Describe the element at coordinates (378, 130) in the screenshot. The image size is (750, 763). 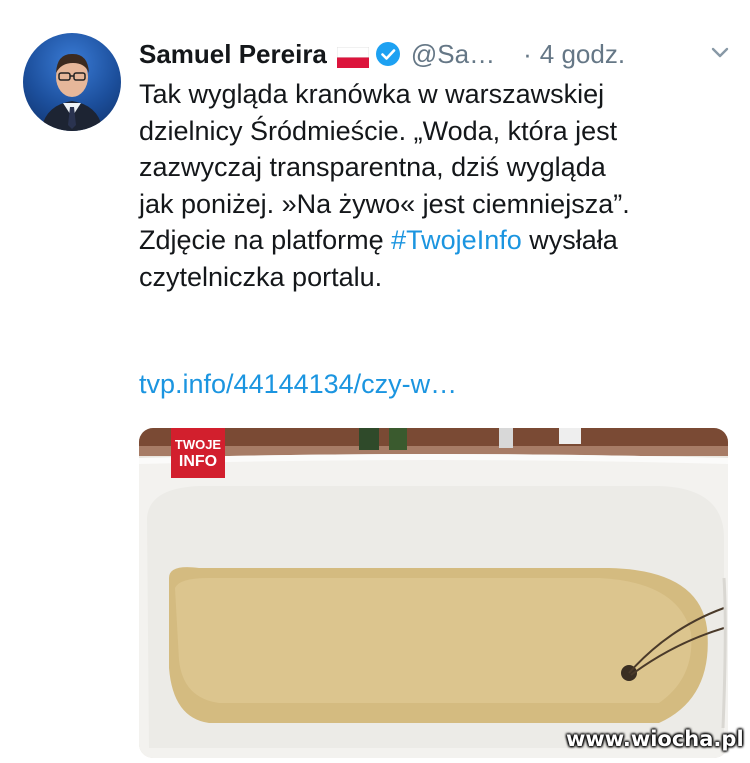
I see `tweet-text-line: dzielnicy Śródmieście. „Woda, która jest` at that location.